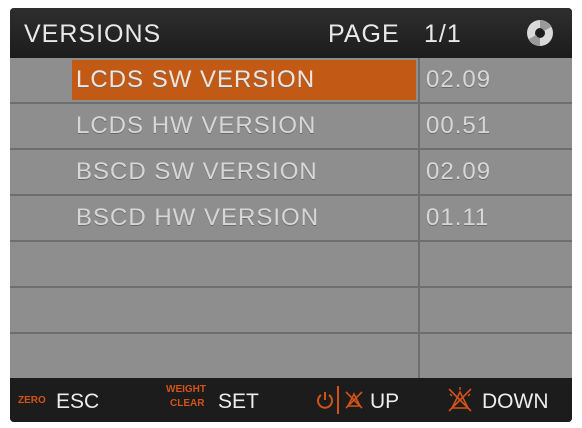 Image resolution: width=582 pixels, height=428 pixels. I want to click on softkey-bar: ZERO ESC WEIGHT CLEAR SET UP DOWN, so click(291, 400).